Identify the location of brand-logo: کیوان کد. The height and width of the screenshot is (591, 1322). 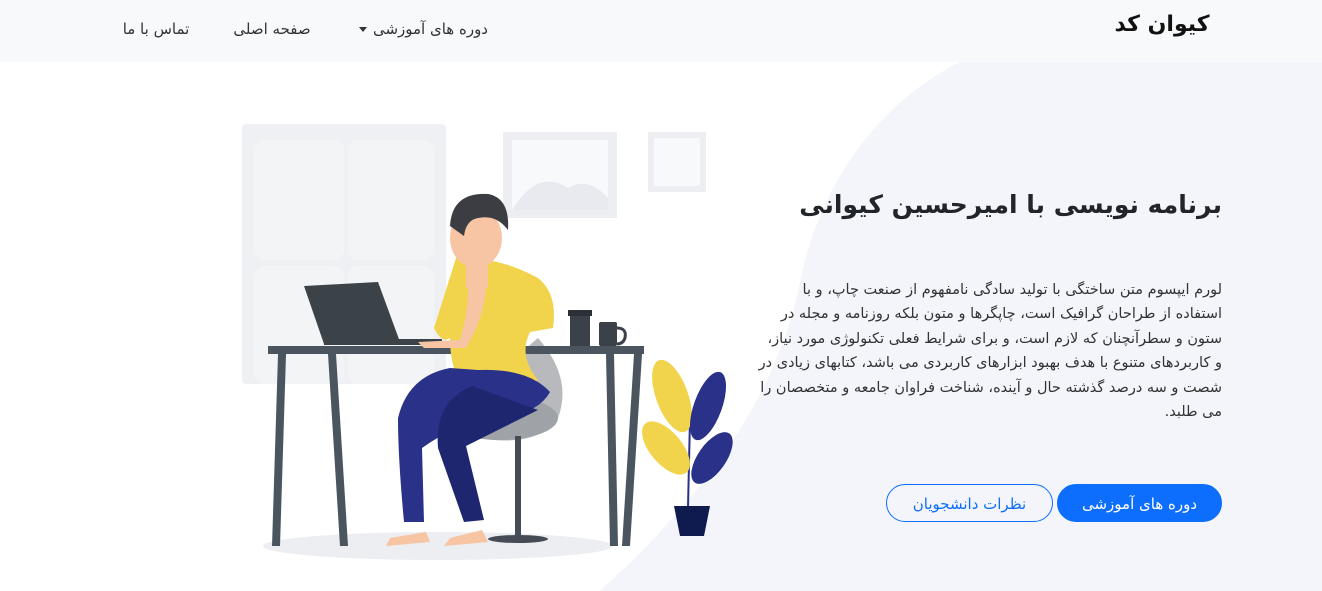
(1162, 24).